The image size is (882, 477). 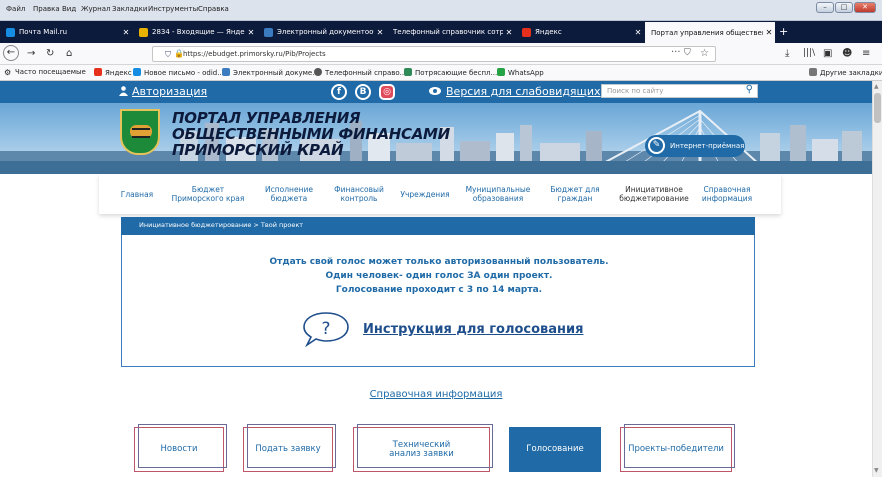 What do you see at coordinates (866, 53) in the screenshot?
I see `hamburger-menu-icon: ≡` at bounding box center [866, 53].